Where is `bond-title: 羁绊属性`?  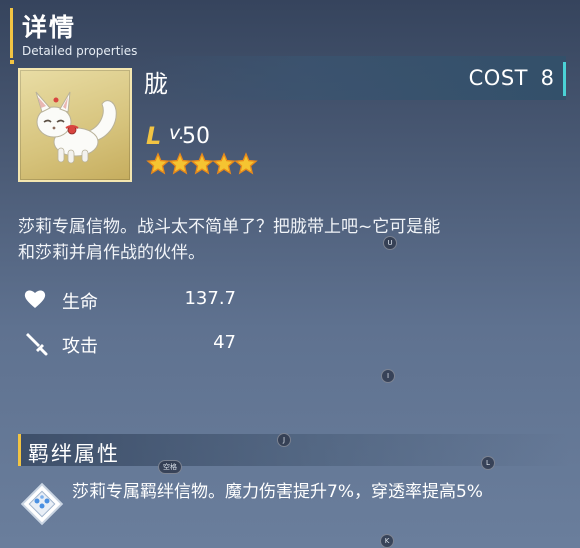 bond-title: 羁绊属性 is located at coordinates (74, 454).